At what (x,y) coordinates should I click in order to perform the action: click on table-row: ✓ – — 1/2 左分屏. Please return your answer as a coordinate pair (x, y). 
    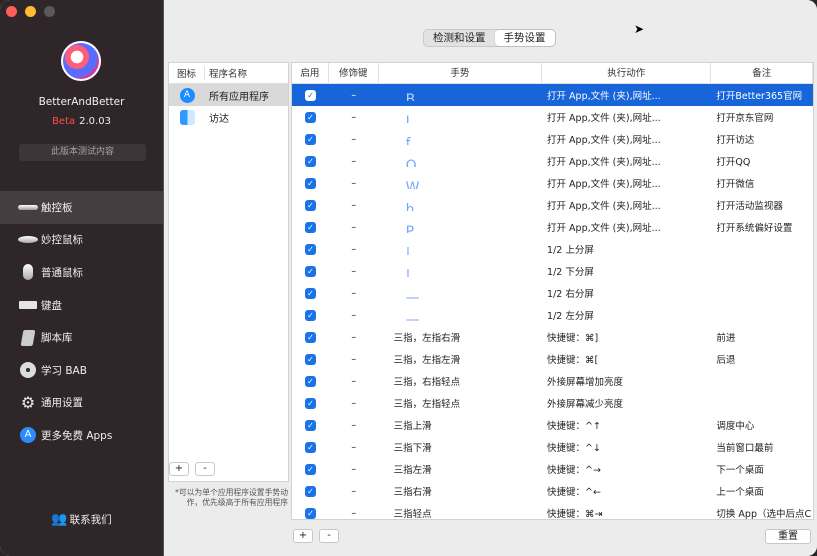
    Looking at the image, I should click on (552, 315).